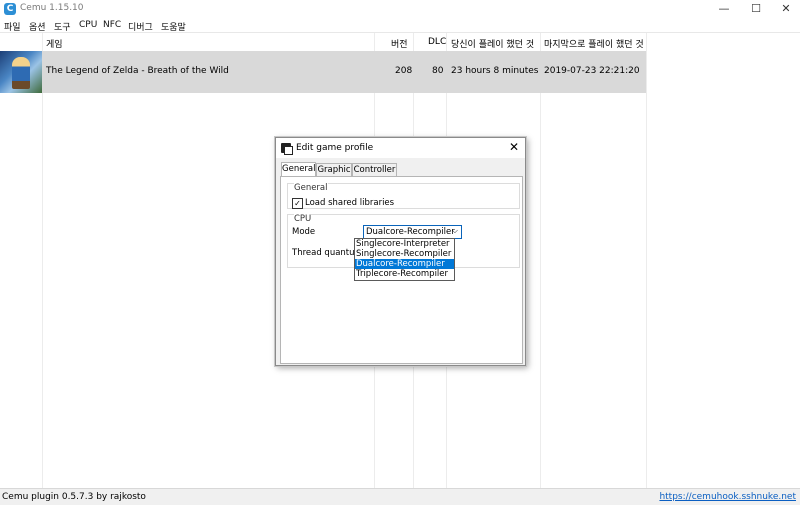  I want to click on game-title: The Legend of Zelda - Breath of the Wild, so click(137, 71).